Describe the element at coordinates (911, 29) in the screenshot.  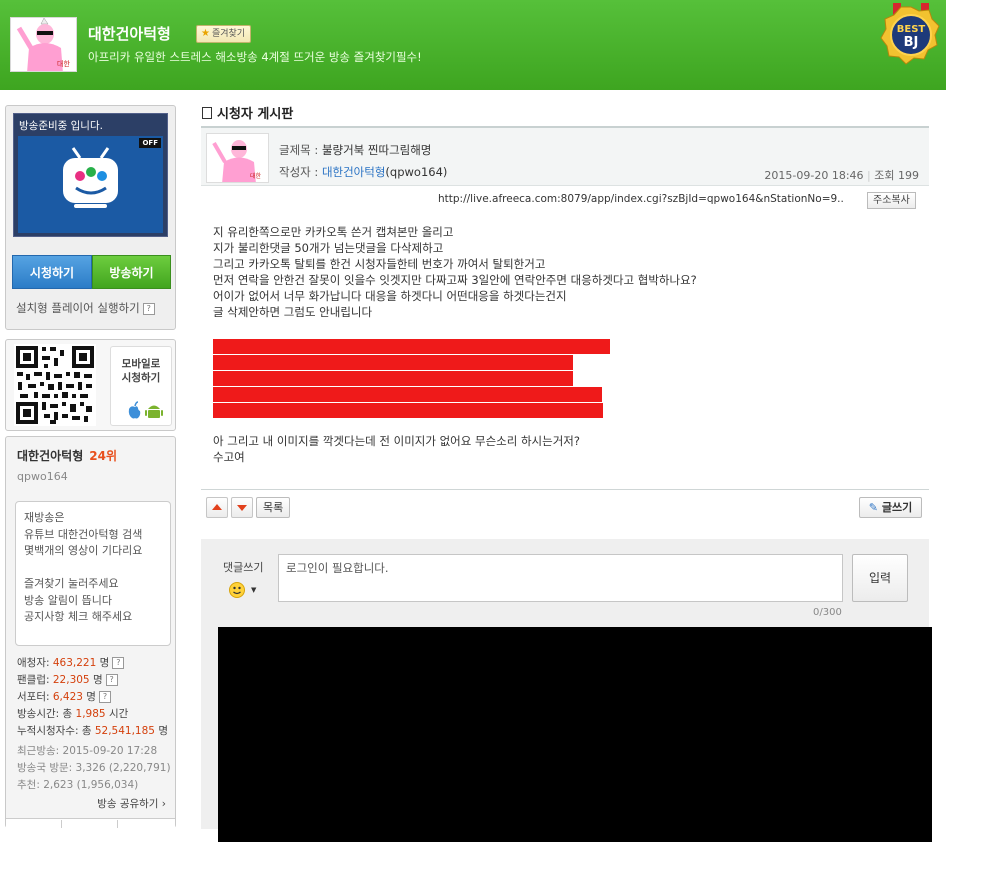
I see `badge-best-text: BEST` at that location.